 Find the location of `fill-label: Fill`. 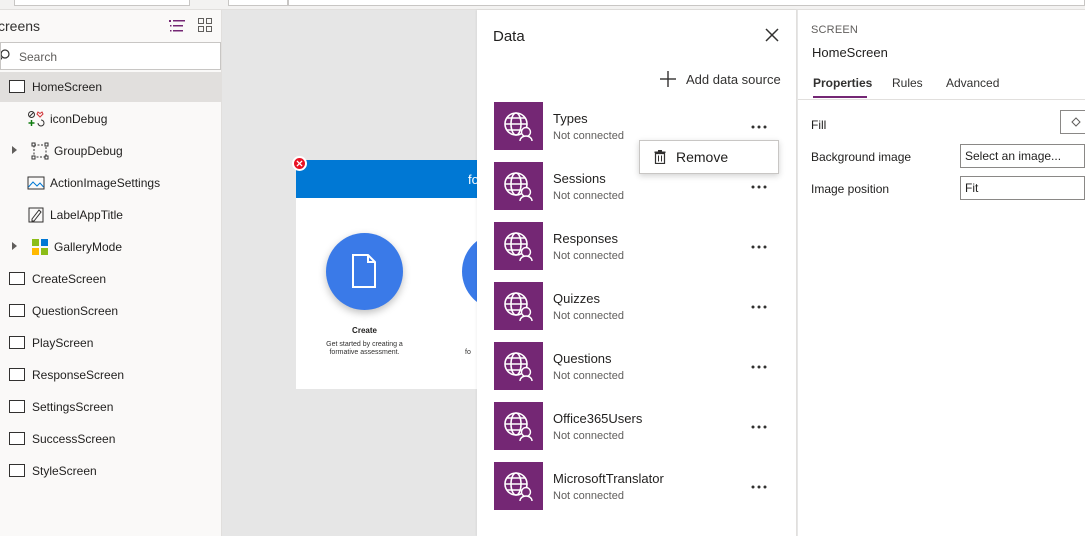

fill-label: Fill is located at coordinates (819, 125).